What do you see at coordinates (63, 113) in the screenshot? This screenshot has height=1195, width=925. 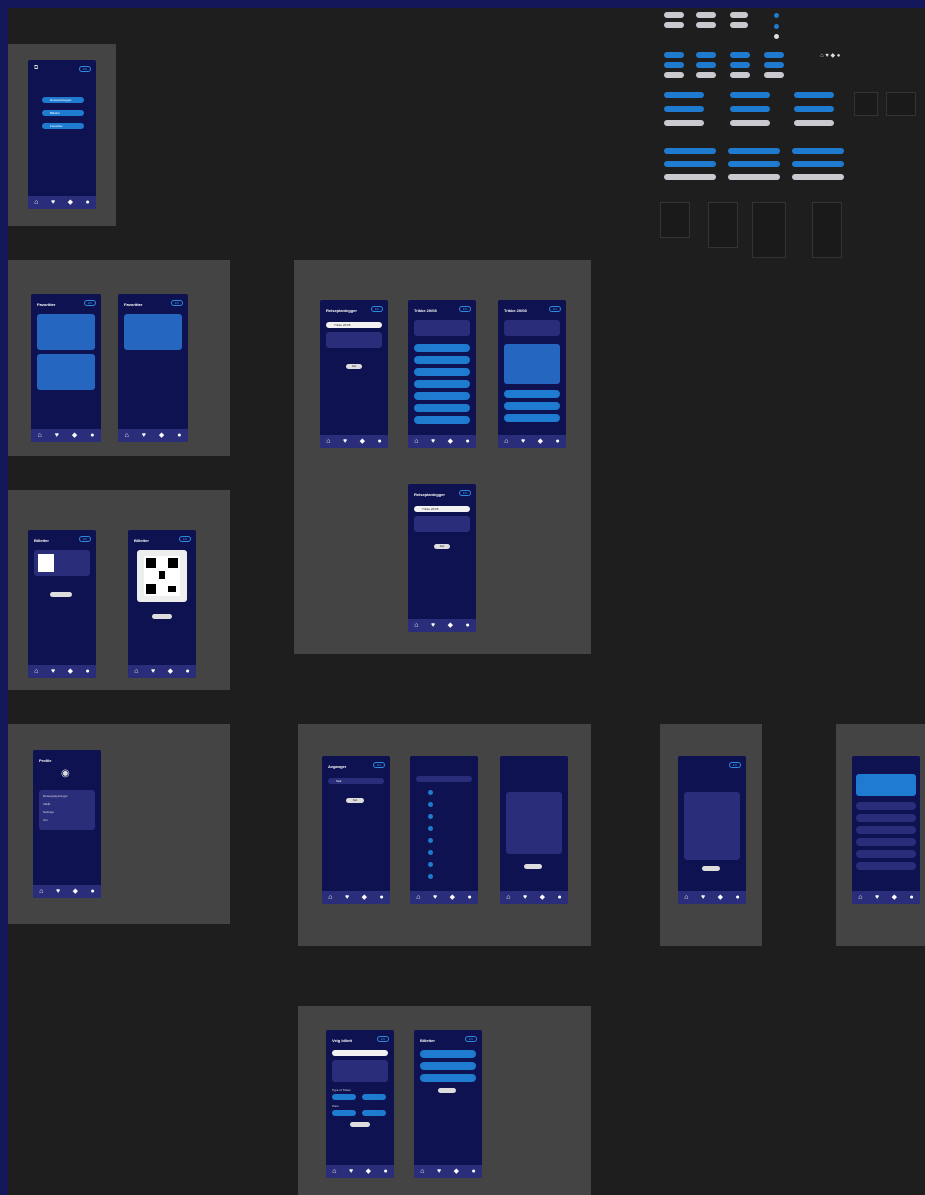 I see `home-button-tickets: Billetter` at bounding box center [63, 113].